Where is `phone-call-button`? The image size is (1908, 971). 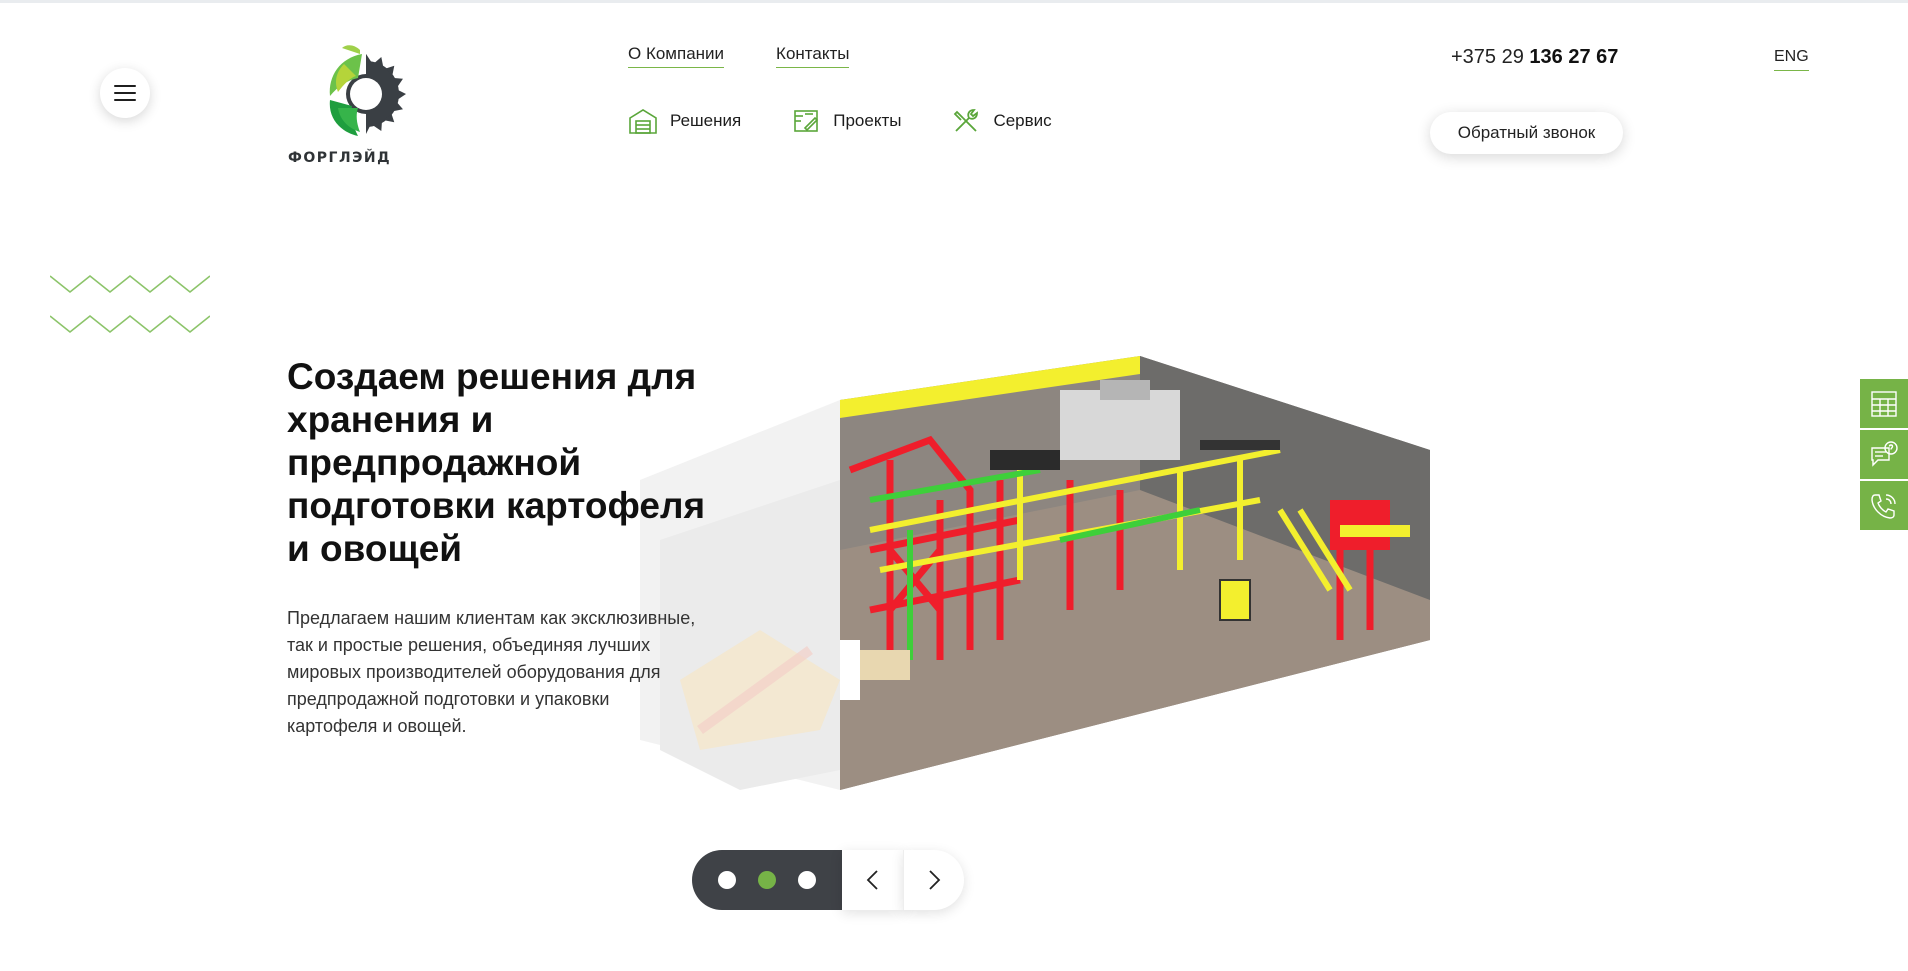
phone-call-button is located at coordinates (1884, 505).